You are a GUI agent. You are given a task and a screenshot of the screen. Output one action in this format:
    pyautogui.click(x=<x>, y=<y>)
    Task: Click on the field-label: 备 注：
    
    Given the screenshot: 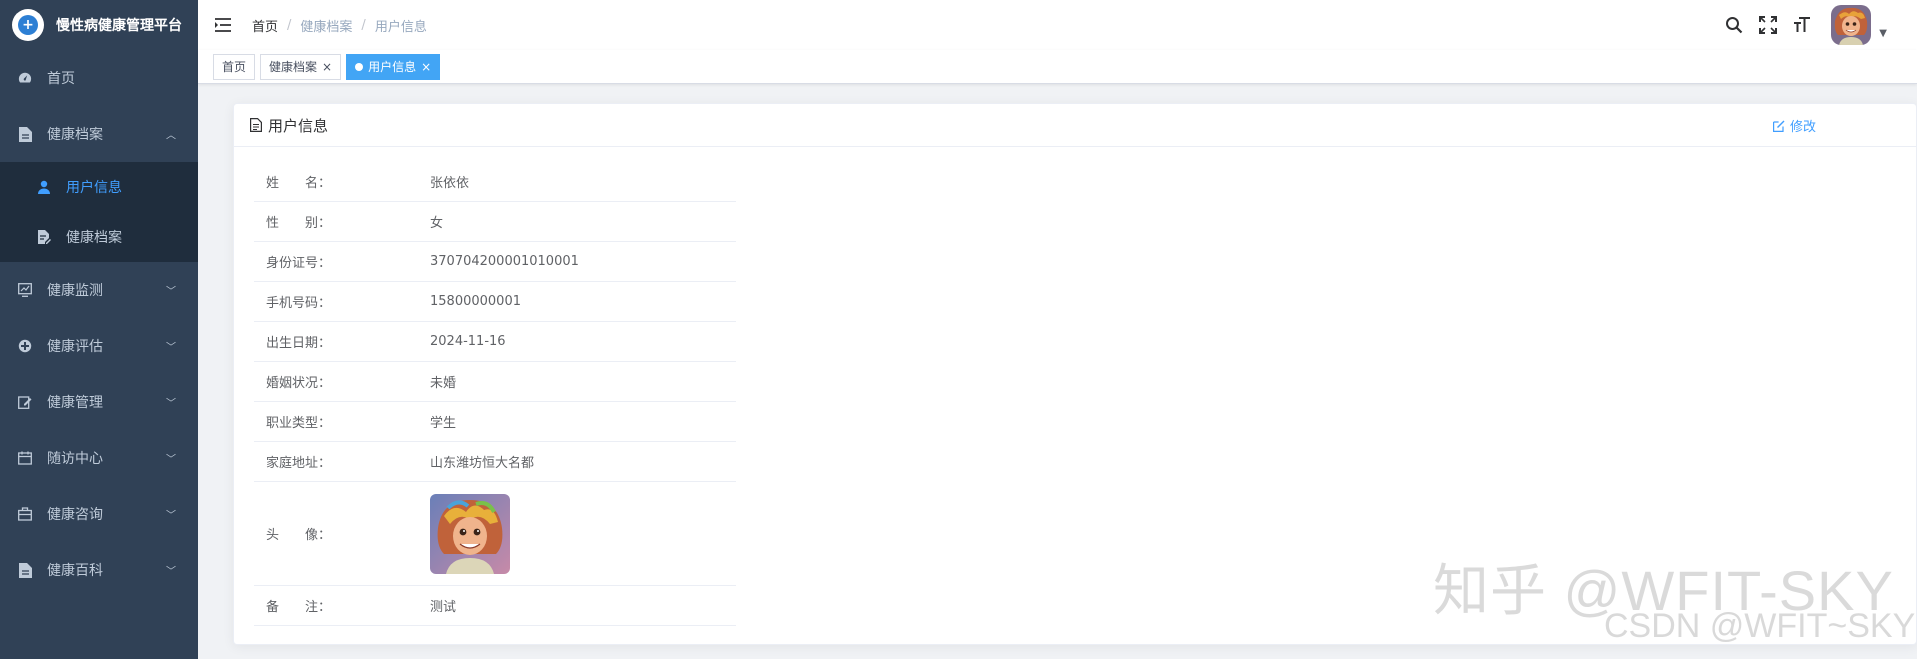 What is the action you would take?
    pyautogui.click(x=299, y=607)
    